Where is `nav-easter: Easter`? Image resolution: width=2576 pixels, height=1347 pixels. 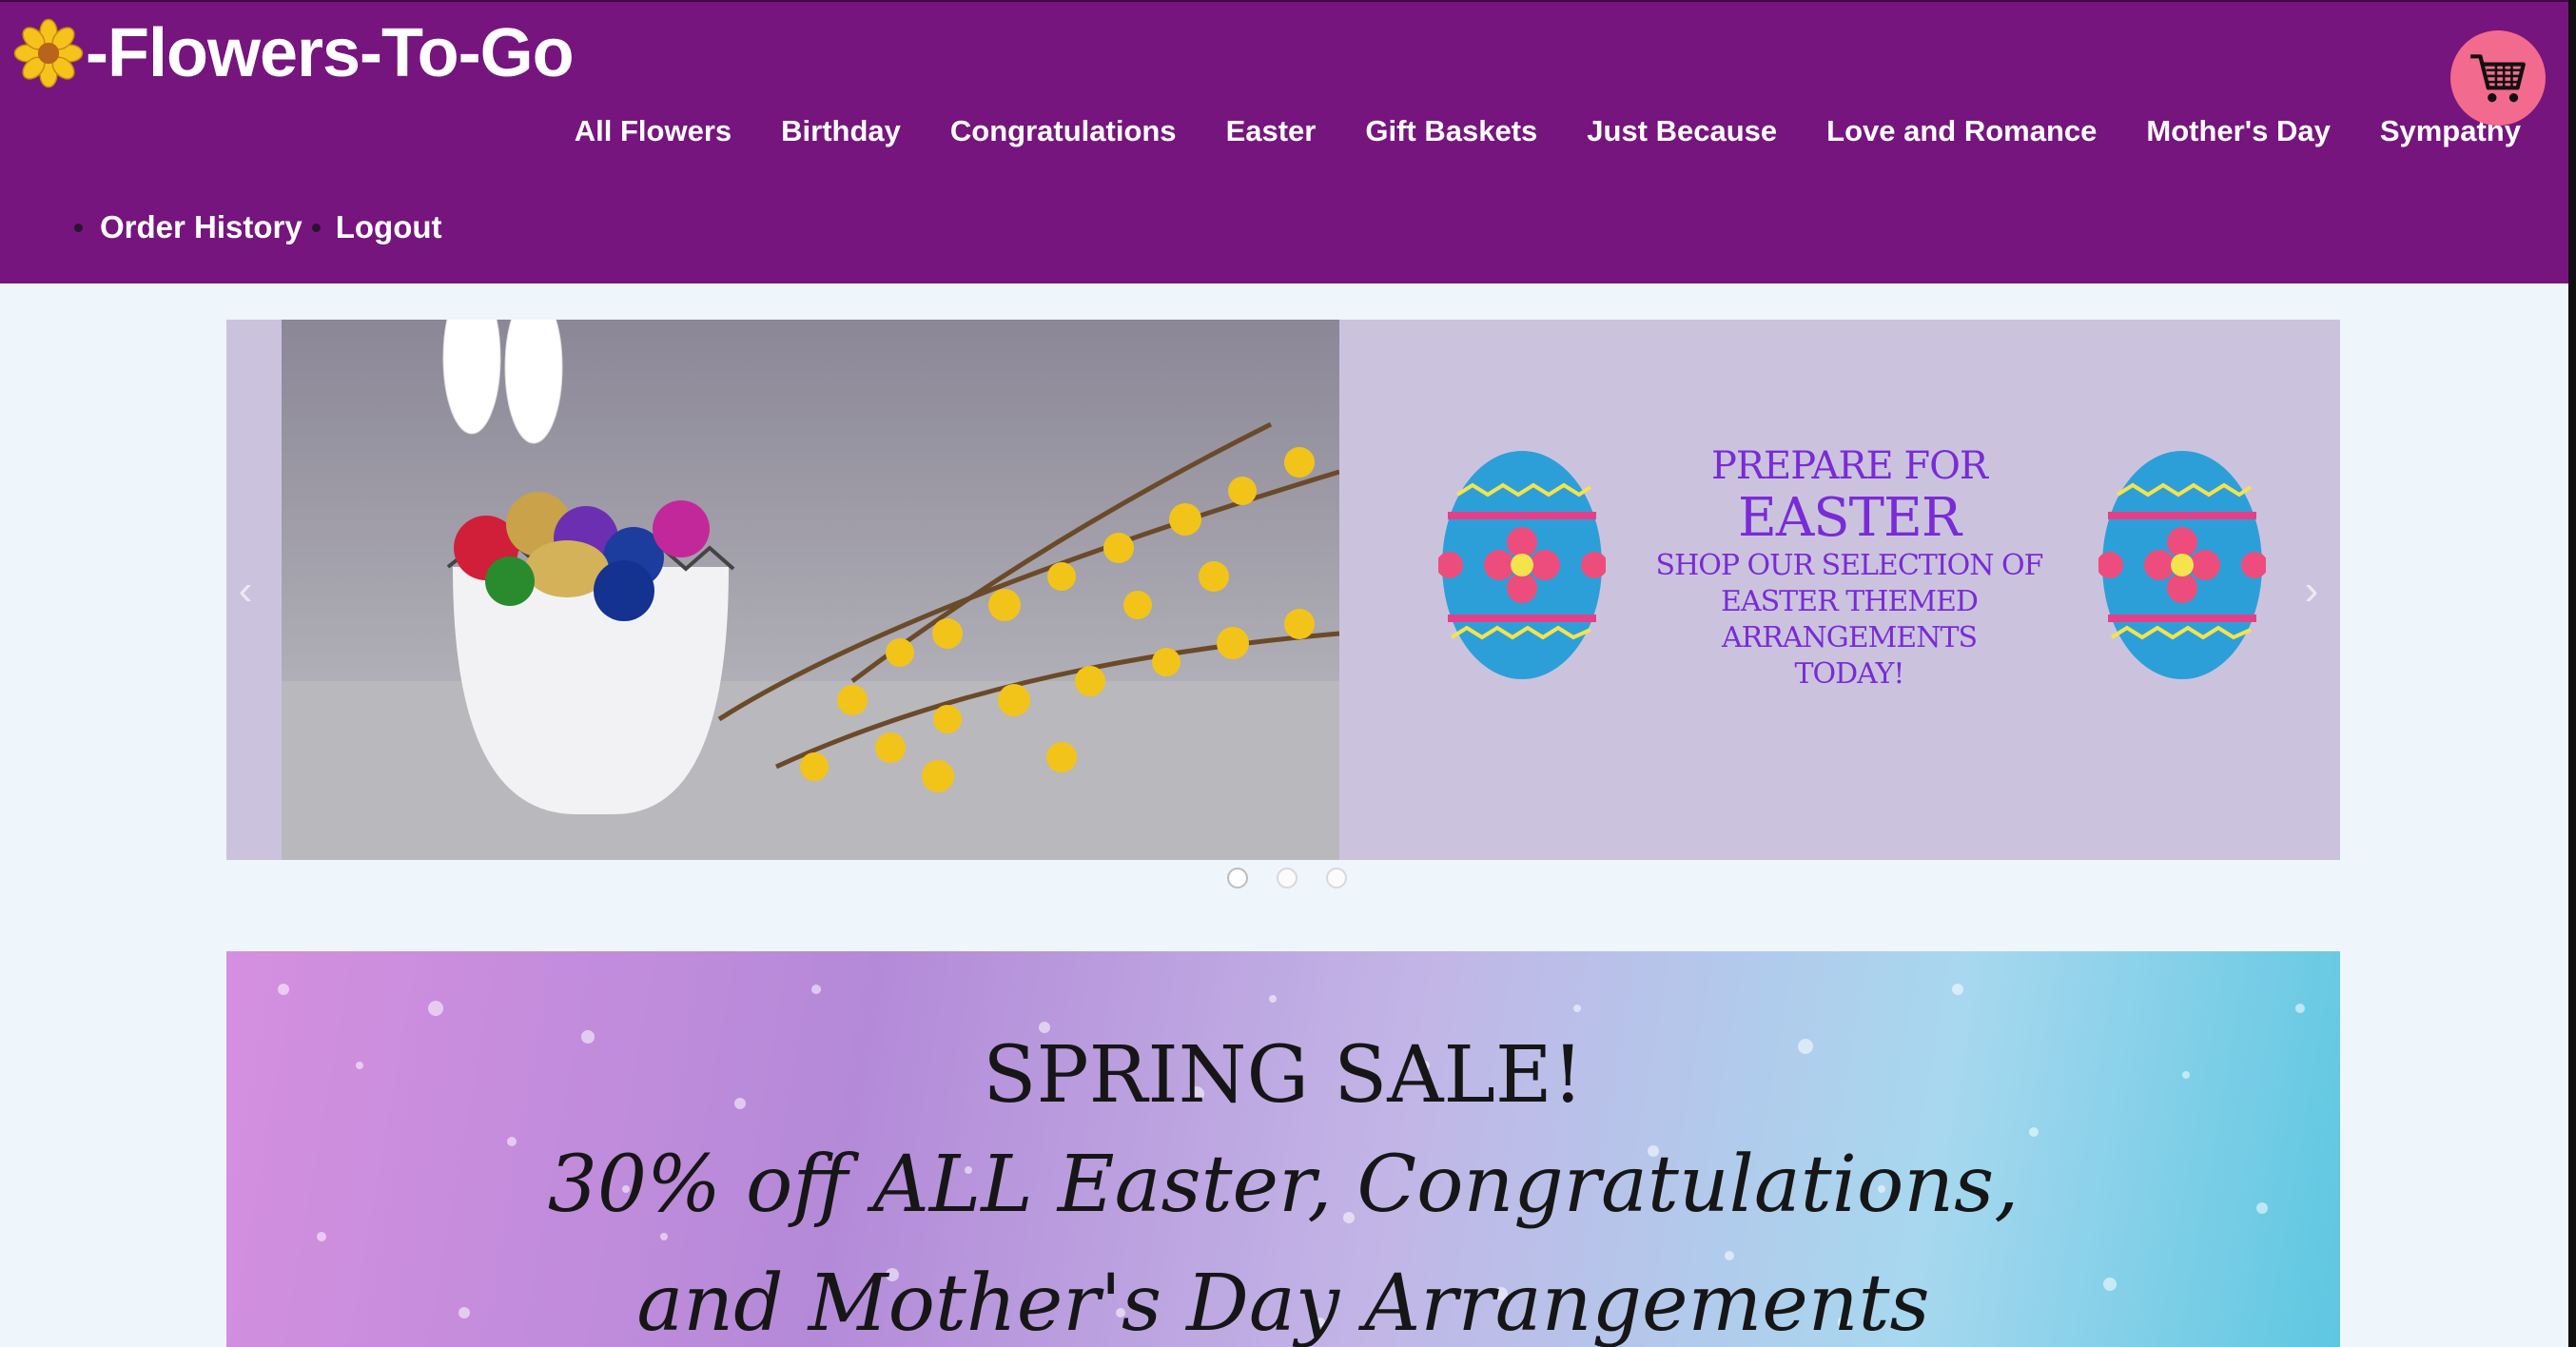
nav-easter: Easter is located at coordinates (1271, 131).